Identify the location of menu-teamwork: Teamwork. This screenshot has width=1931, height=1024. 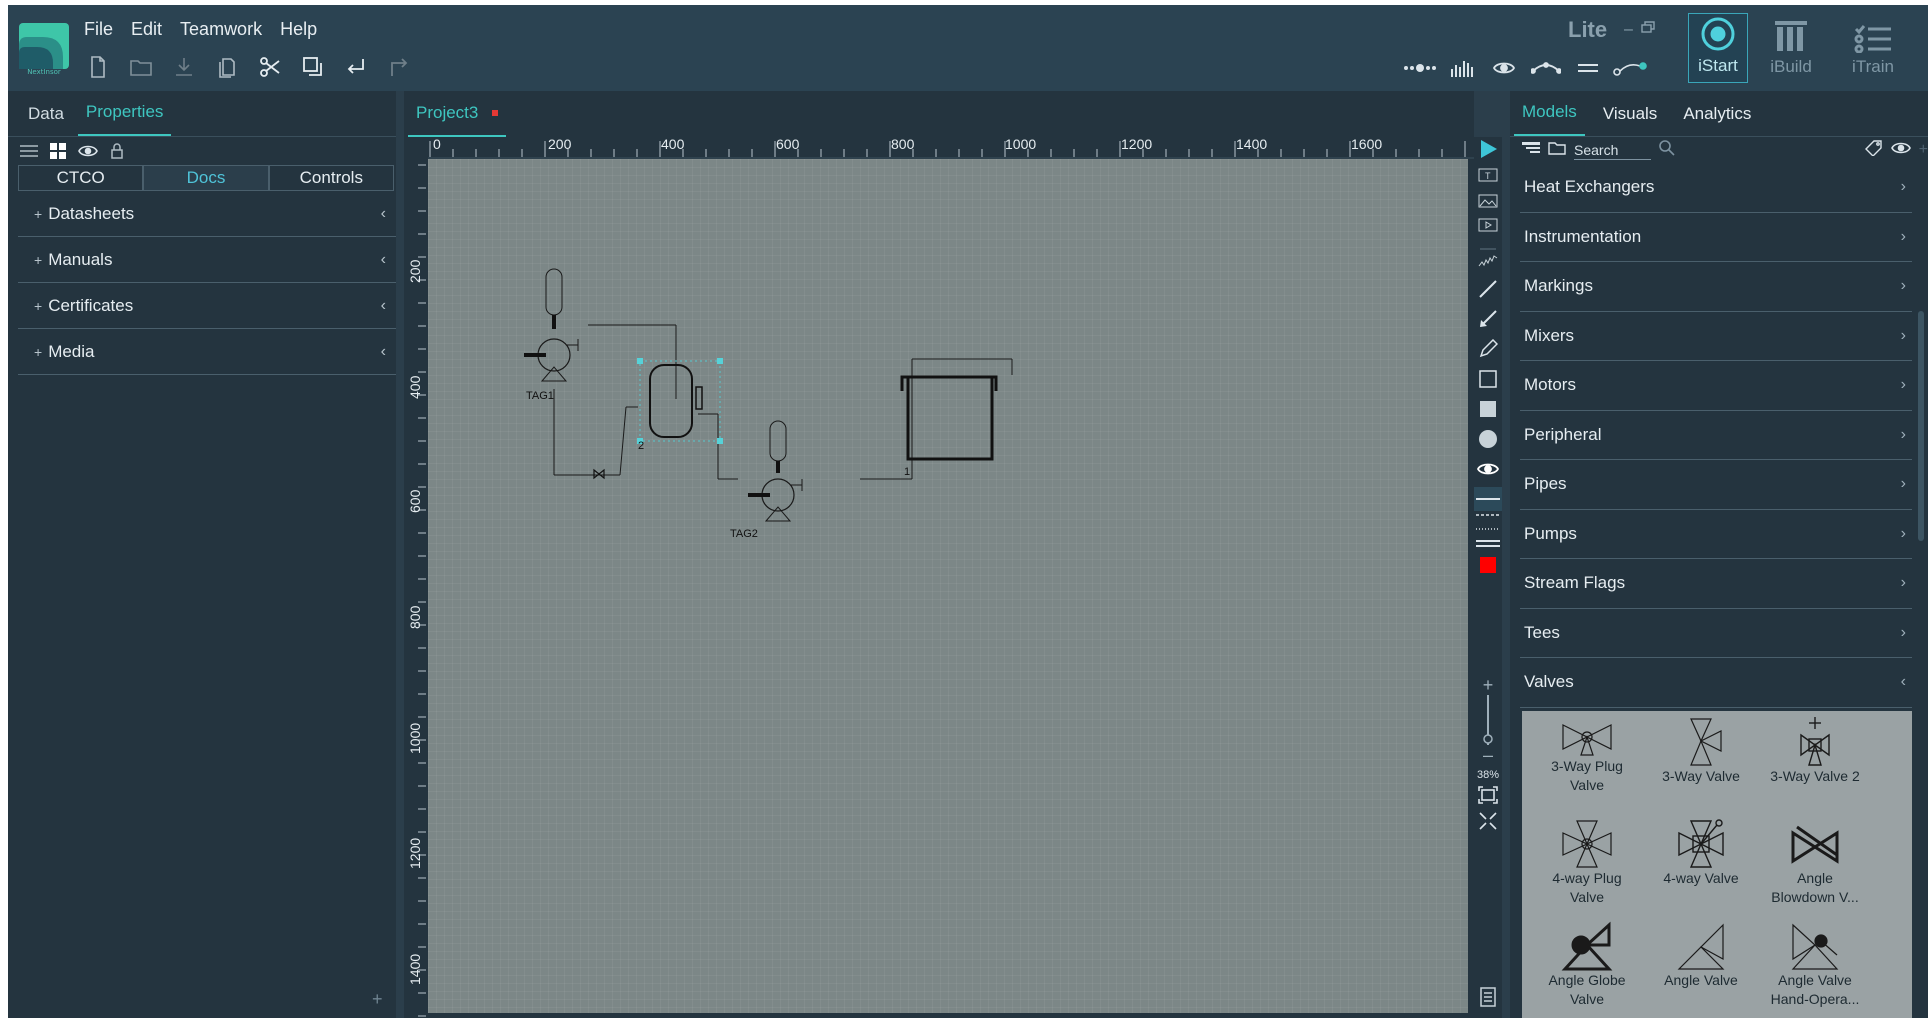
(221, 29).